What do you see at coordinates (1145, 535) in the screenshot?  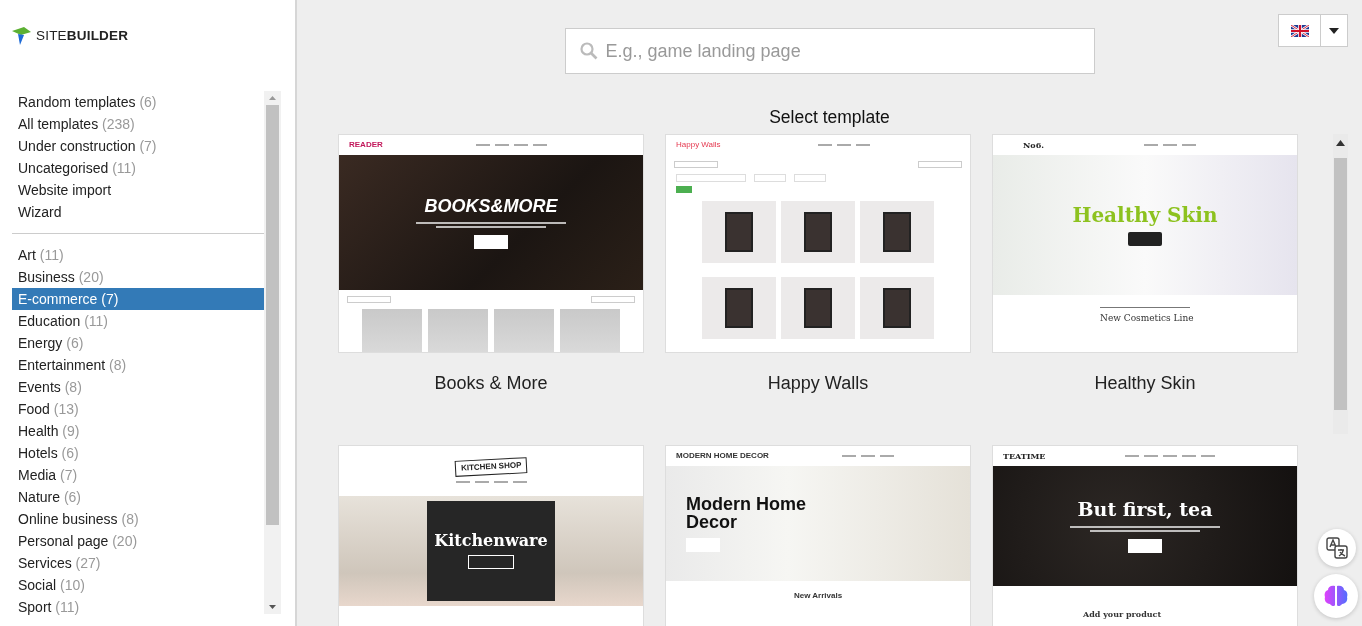 I see `template-preview: TEATIME But first, tea Add your product` at bounding box center [1145, 535].